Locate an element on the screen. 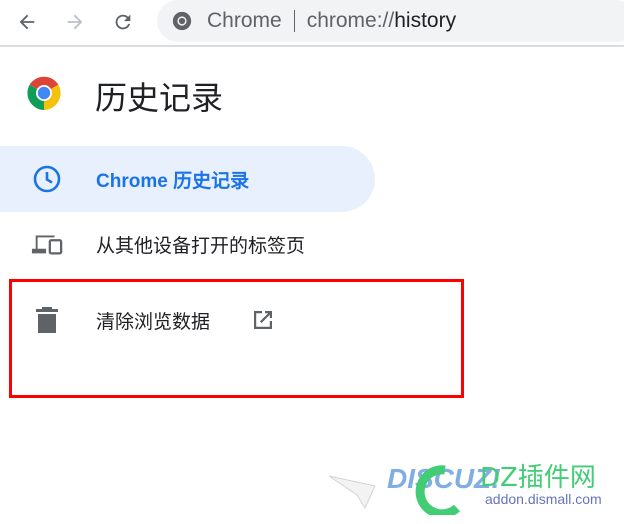 The image size is (624, 524). site-name: Chrome is located at coordinates (244, 20).